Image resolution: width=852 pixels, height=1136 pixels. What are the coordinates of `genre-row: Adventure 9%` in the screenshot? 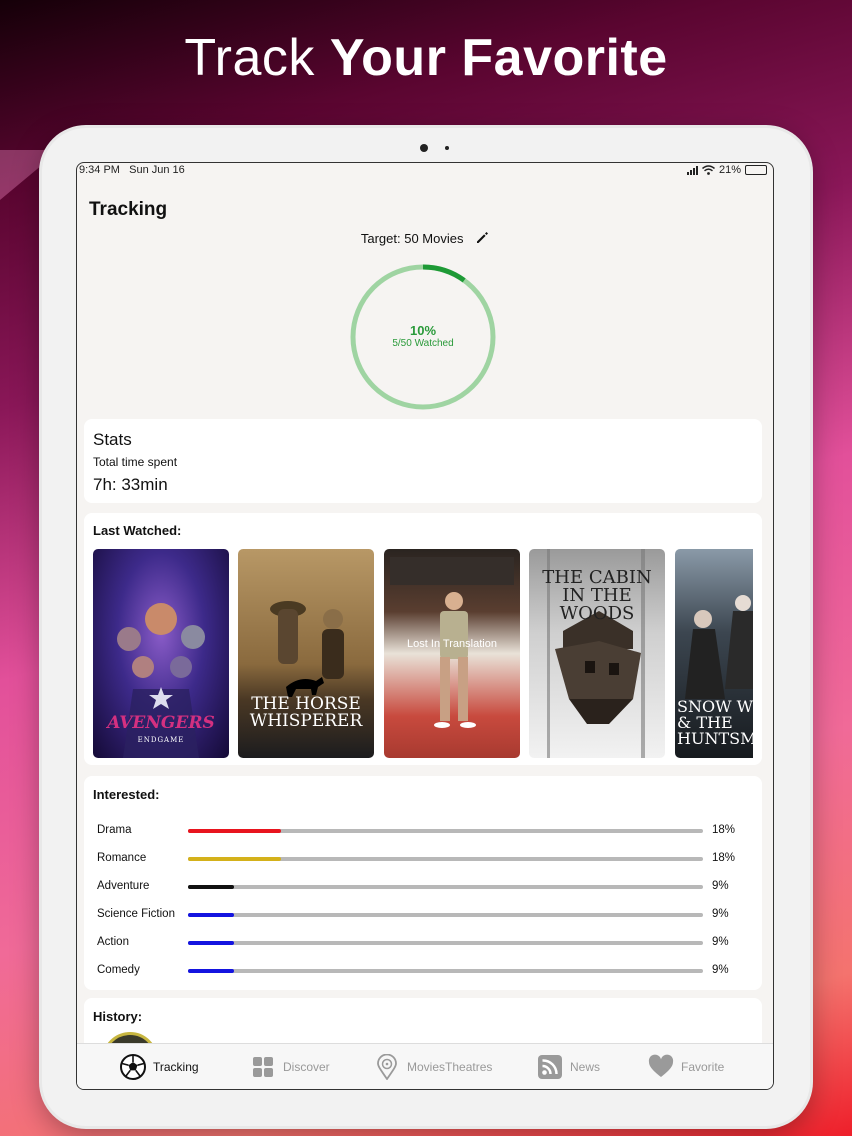 It's located at (423, 887).